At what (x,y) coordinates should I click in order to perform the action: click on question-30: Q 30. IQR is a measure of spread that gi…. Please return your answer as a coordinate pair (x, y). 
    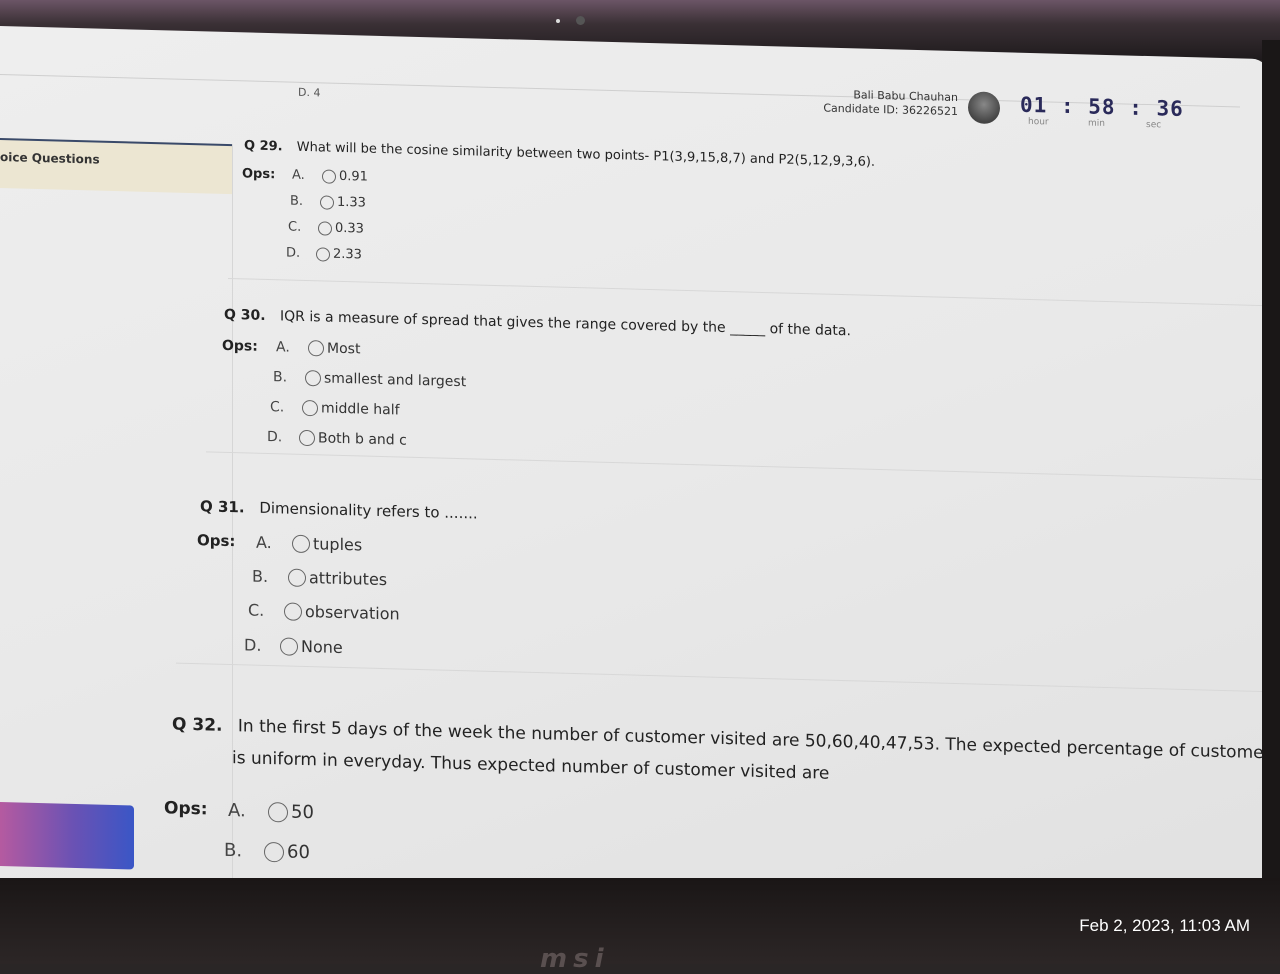
    Looking at the image, I should click on (537, 323).